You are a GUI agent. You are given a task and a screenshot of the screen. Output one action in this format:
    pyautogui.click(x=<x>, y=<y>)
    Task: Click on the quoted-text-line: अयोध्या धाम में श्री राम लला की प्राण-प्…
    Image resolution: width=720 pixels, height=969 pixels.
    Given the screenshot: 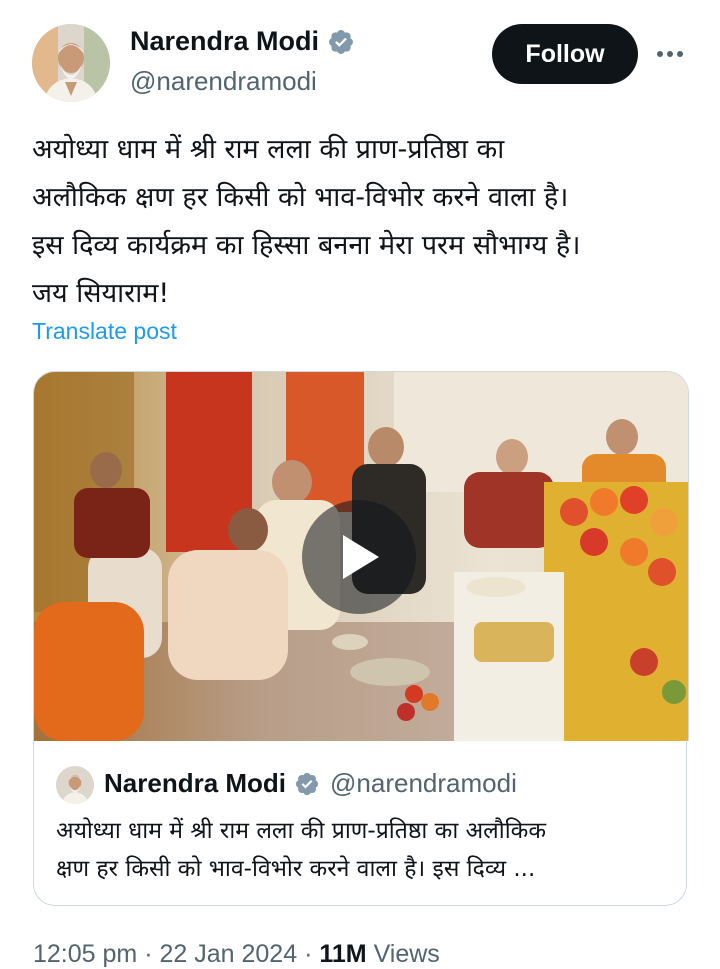 What is the action you would take?
    pyautogui.click(x=301, y=831)
    